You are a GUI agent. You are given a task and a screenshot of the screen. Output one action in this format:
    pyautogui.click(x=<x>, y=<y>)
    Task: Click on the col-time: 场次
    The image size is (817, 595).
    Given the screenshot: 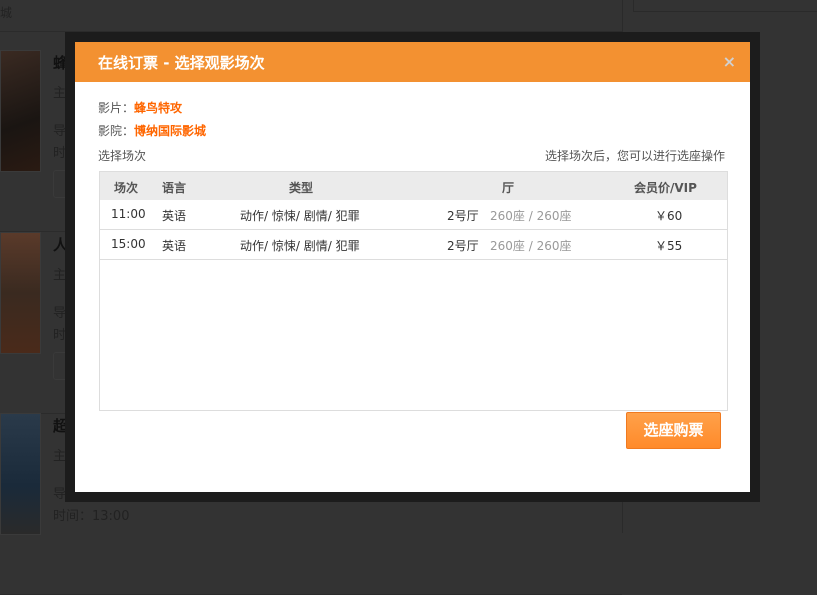 What is the action you would take?
    pyautogui.click(x=126, y=188)
    